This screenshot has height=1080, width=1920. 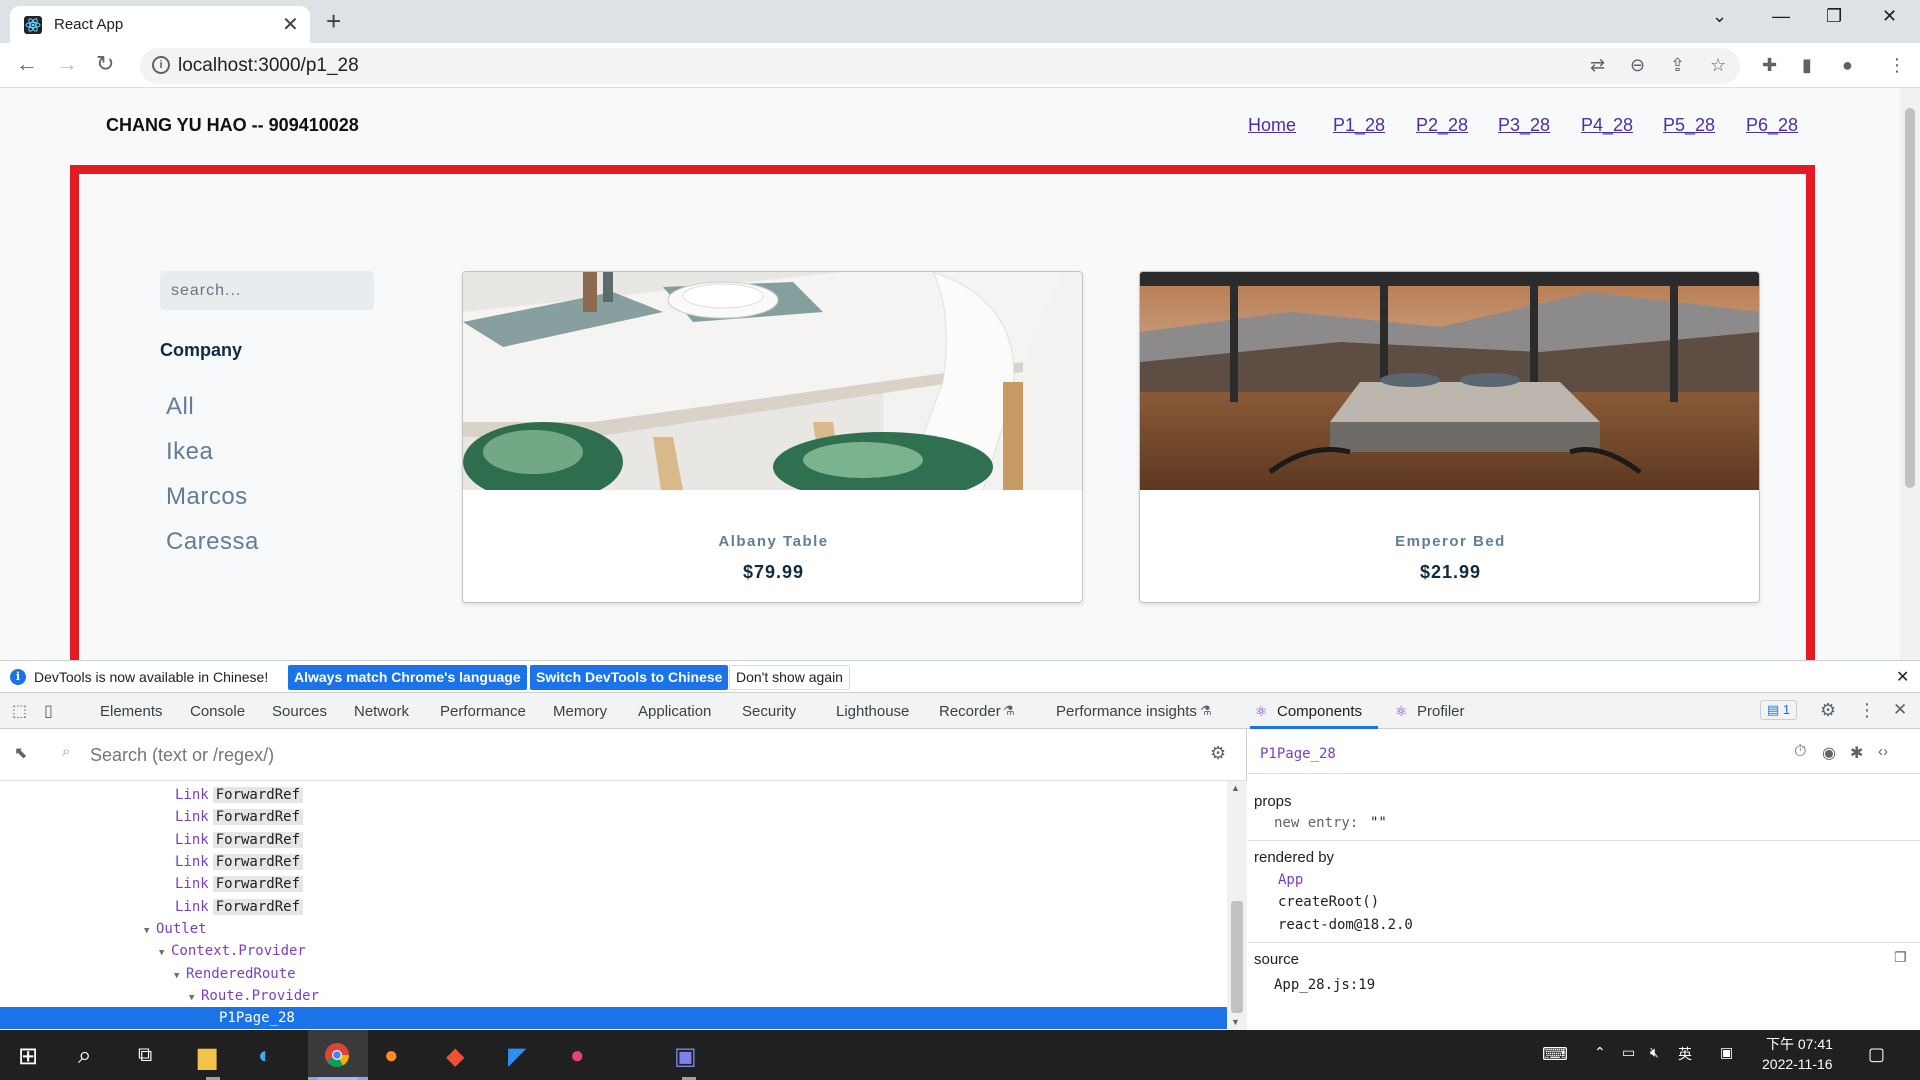 I want to click on notifications-icon: ▢, so click(x=1876, y=1054).